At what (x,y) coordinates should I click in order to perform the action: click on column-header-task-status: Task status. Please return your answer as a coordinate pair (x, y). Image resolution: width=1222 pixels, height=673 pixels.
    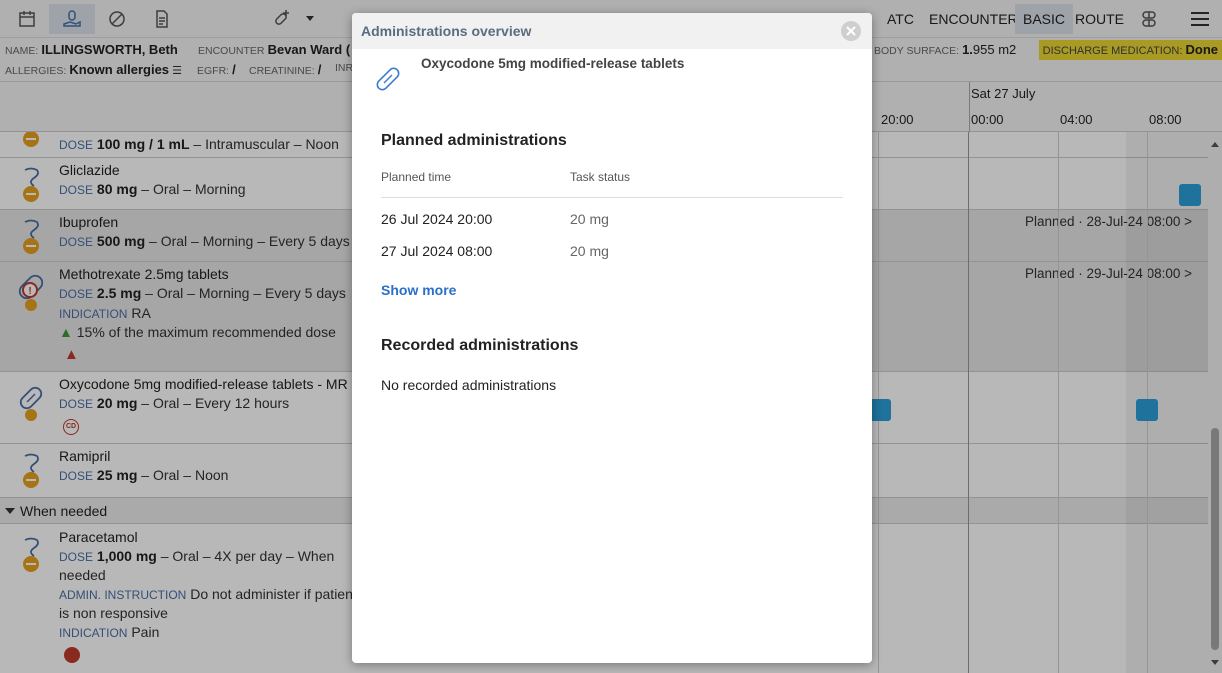
    Looking at the image, I should click on (600, 177).